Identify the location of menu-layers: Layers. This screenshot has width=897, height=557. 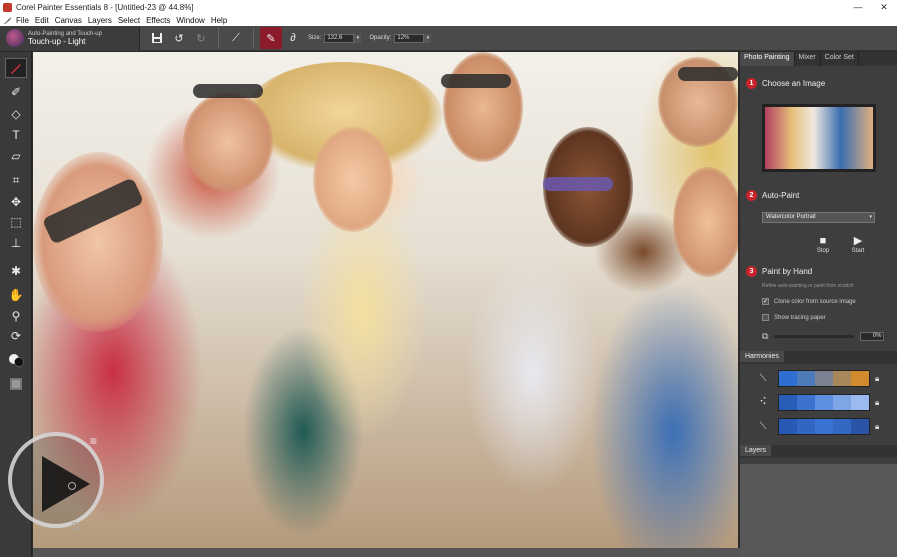
(100, 20).